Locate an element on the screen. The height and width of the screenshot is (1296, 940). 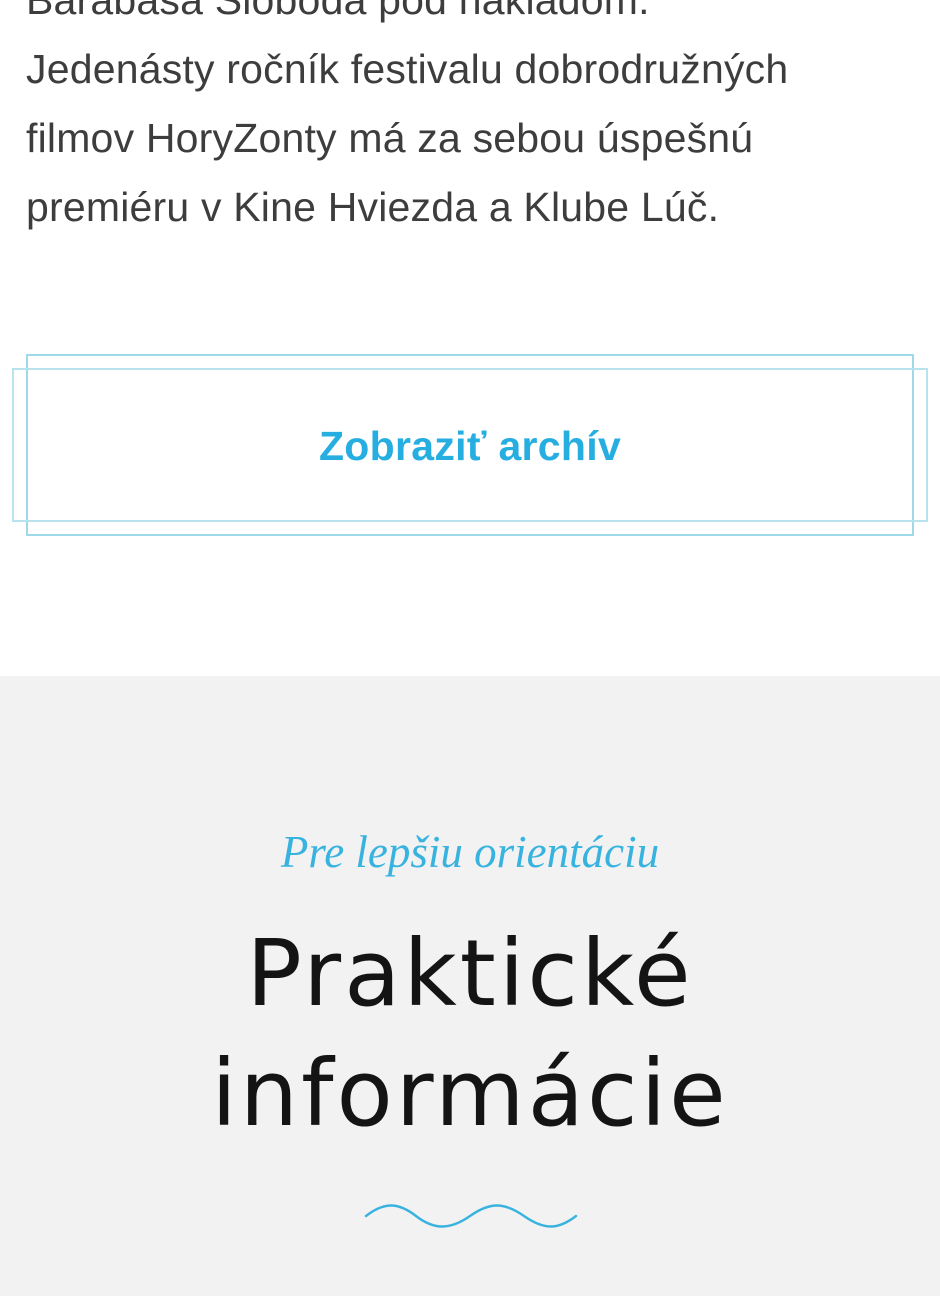
wave-divider-icon is located at coordinates (471, 1216).